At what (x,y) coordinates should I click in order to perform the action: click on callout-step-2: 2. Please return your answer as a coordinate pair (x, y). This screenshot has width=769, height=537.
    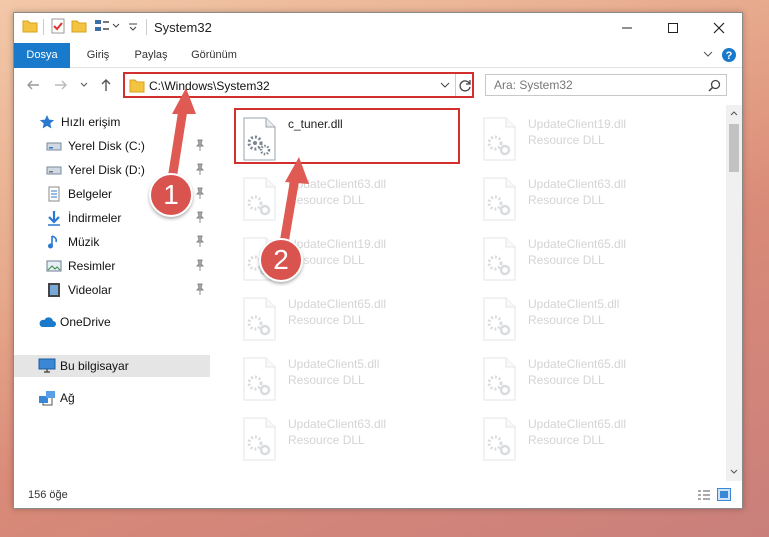
    Looking at the image, I should click on (281, 260).